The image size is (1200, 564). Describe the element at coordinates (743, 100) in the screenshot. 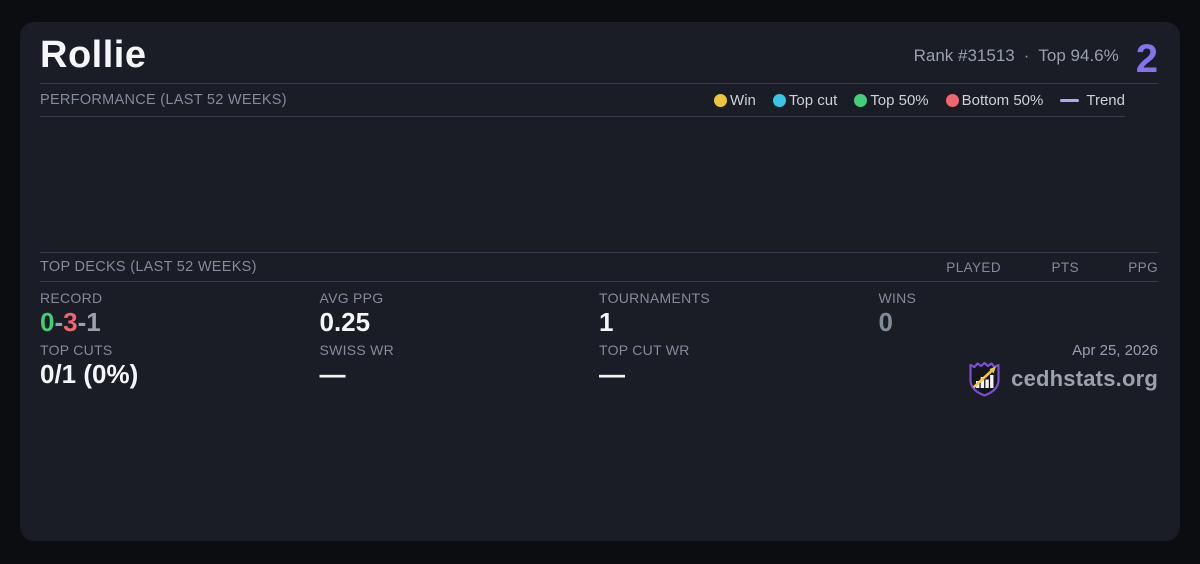

I see `legend-label: Win` at that location.